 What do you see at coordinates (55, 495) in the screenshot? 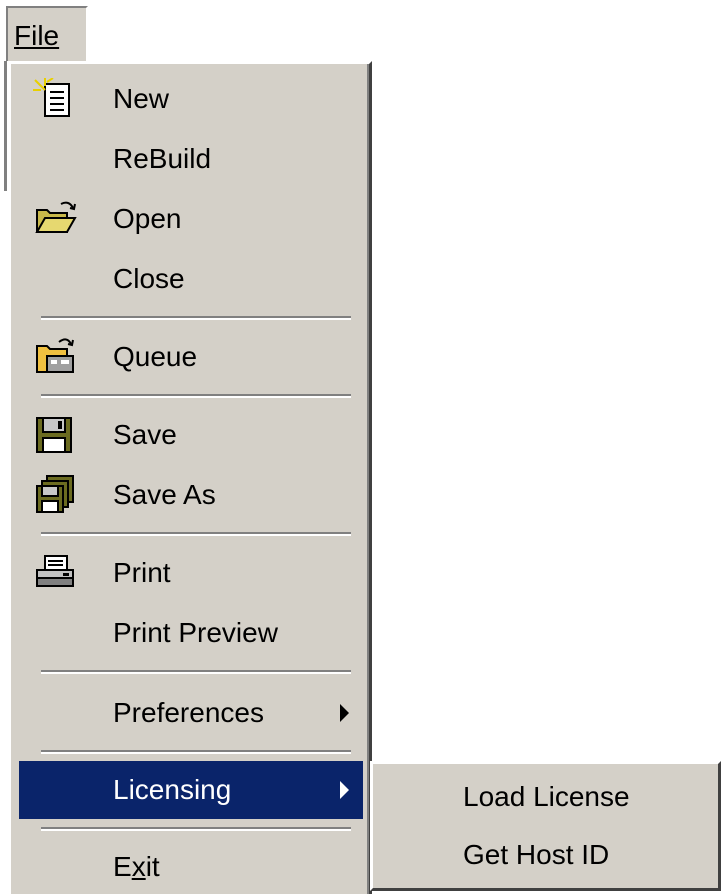
I see `multiple-floppy-icon` at bounding box center [55, 495].